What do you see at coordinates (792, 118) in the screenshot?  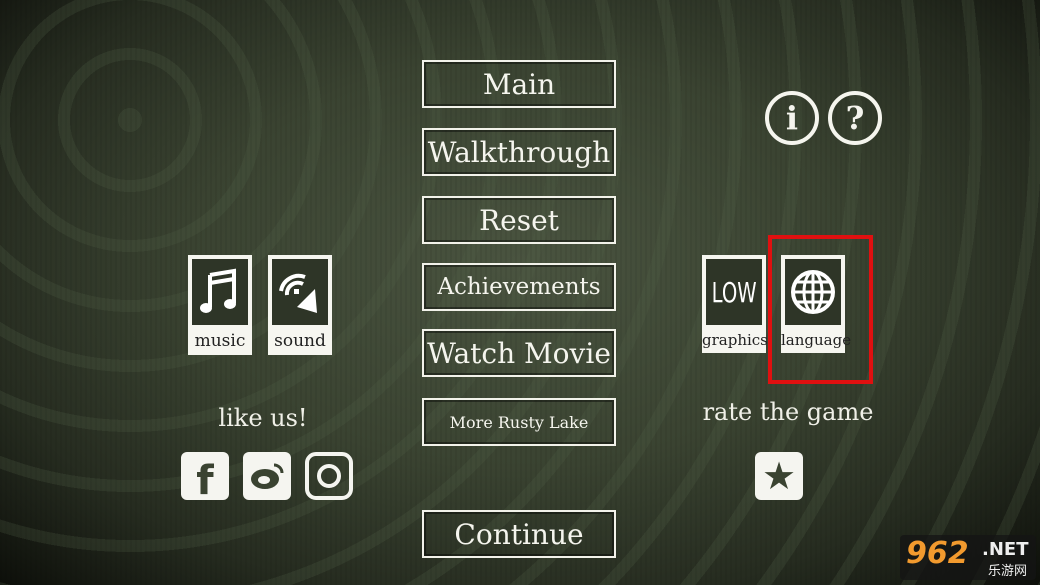 I see `info-icon: i` at bounding box center [792, 118].